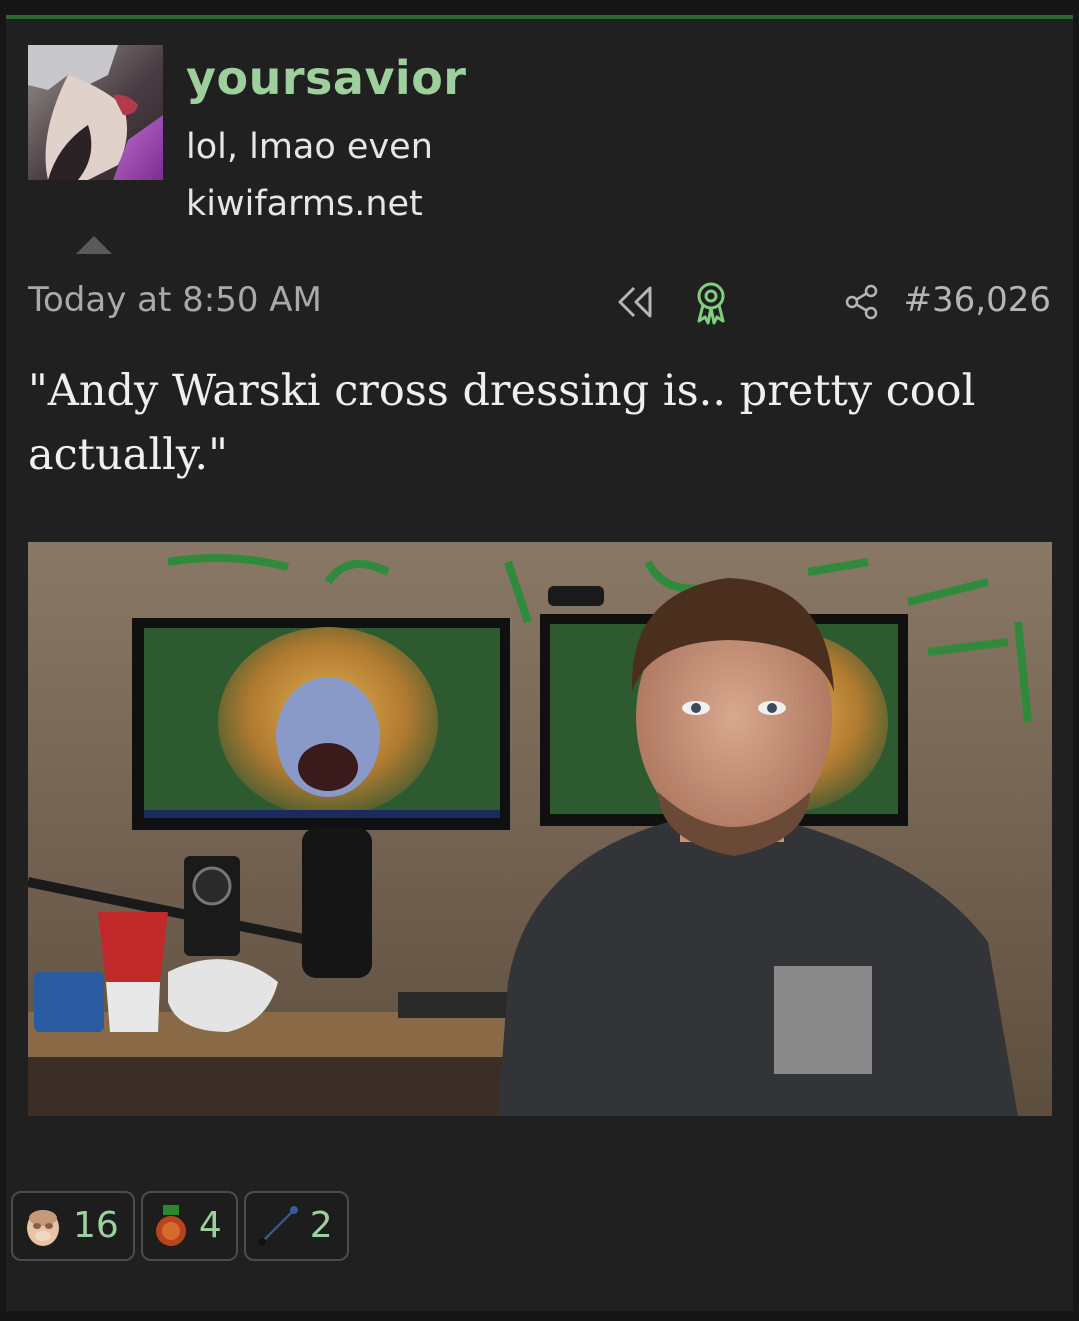  I want to click on reaction-face: 16, so click(73, 1226).